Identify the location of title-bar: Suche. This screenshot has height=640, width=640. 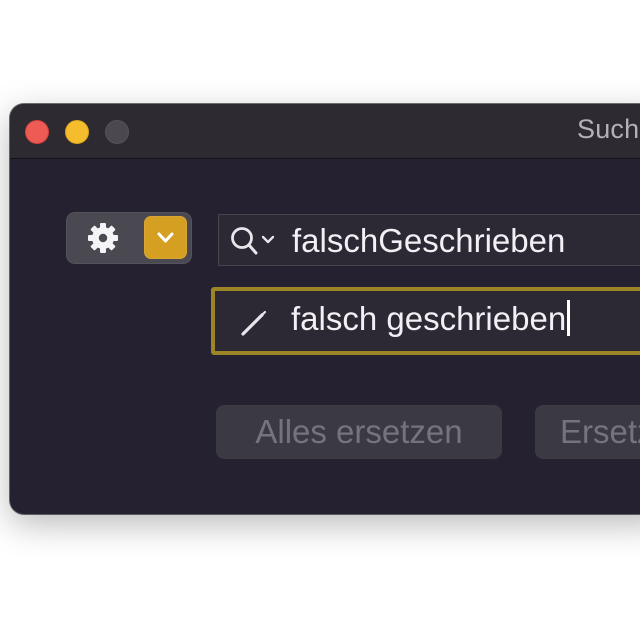
(325, 131).